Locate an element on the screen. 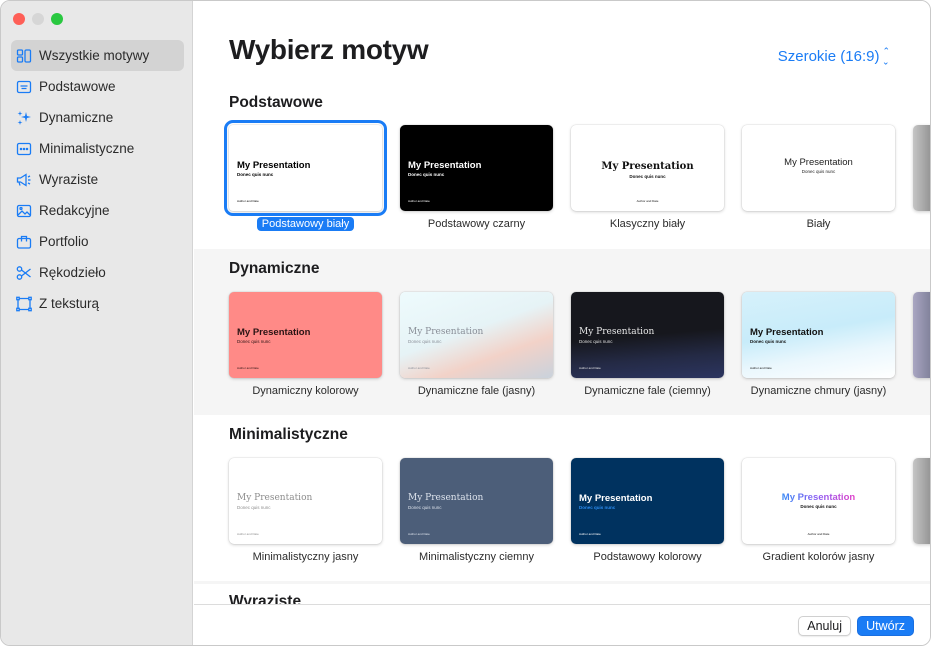 Image resolution: width=931 pixels, height=646 pixels. photo-icon is located at coordinates (24, 211).